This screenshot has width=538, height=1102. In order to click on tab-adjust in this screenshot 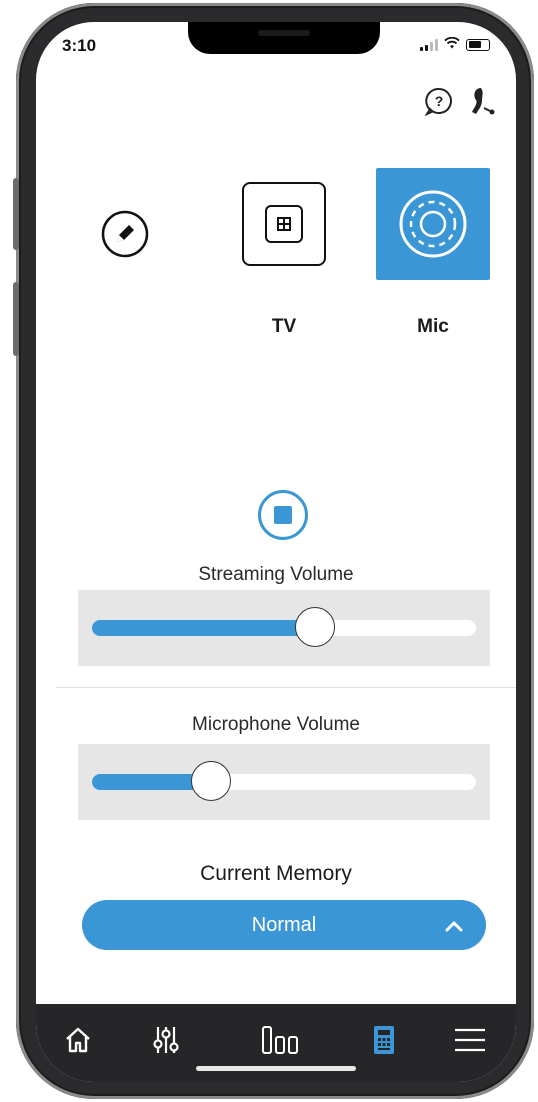, I will do `click(166, 1040)`.